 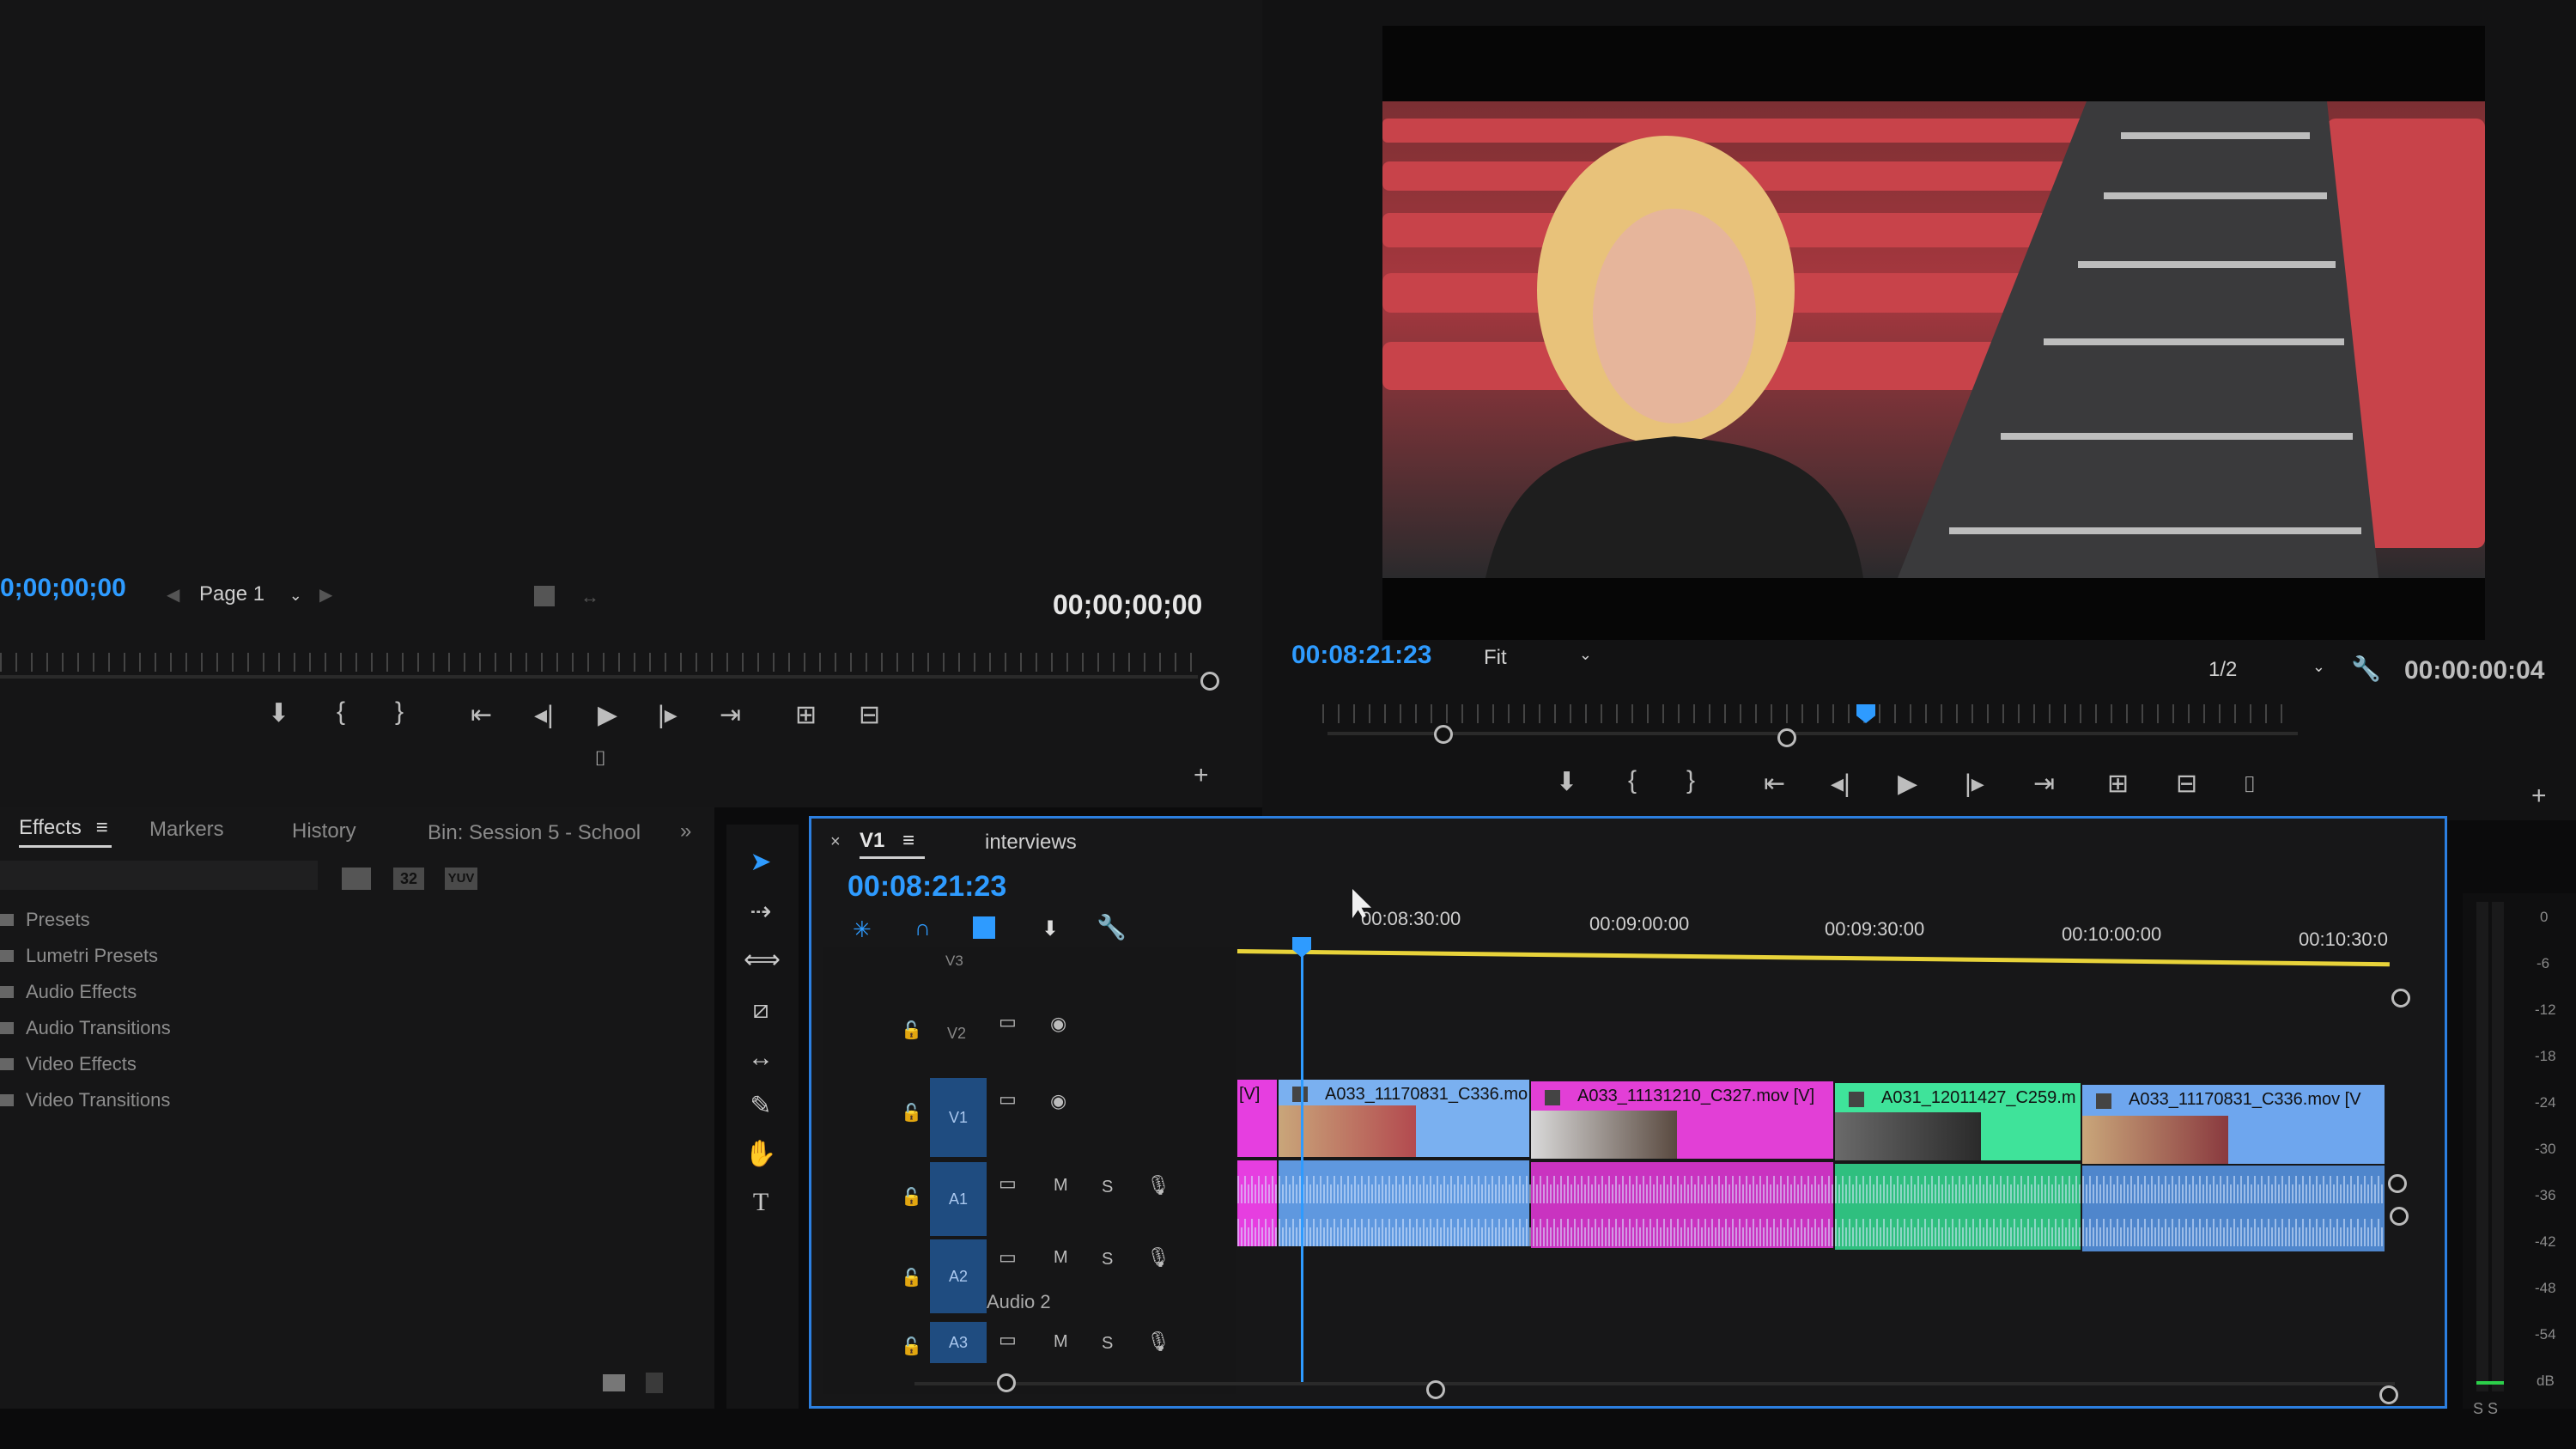 I want to click on folder-lumetri-presets: Lumetri Presets, so click(x=79, y=956).